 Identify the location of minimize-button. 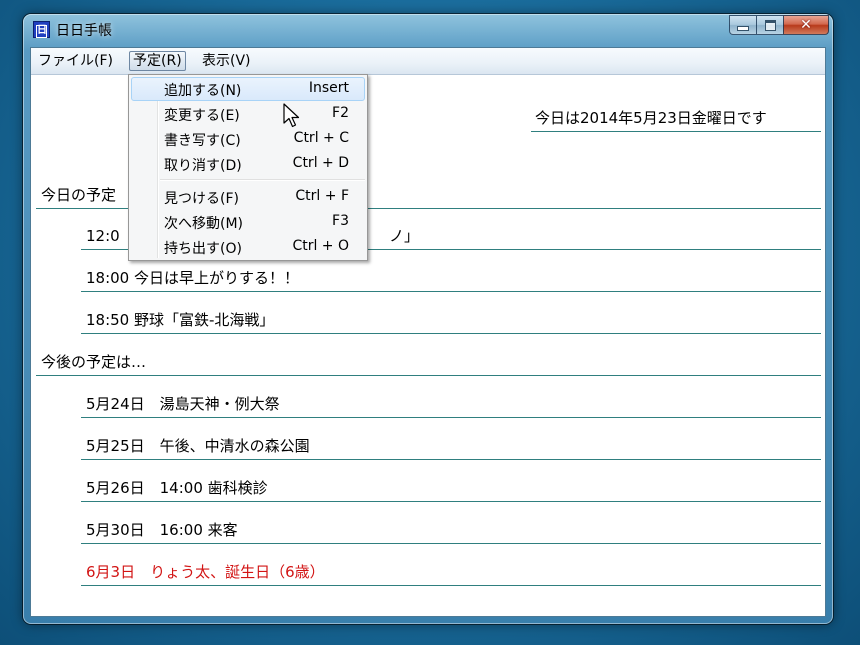
(742, 25).